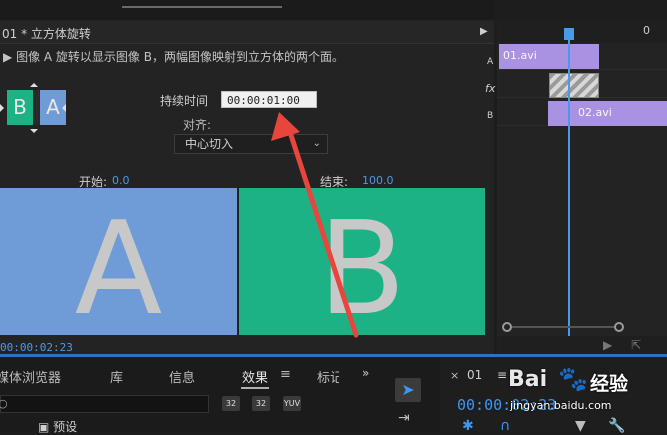 Image resolution: width=667 pixels, height=435 pixels. Describe the element at coordinates (365, 373) in the screenshot. I see `more-tabs-icon: »` at that location.